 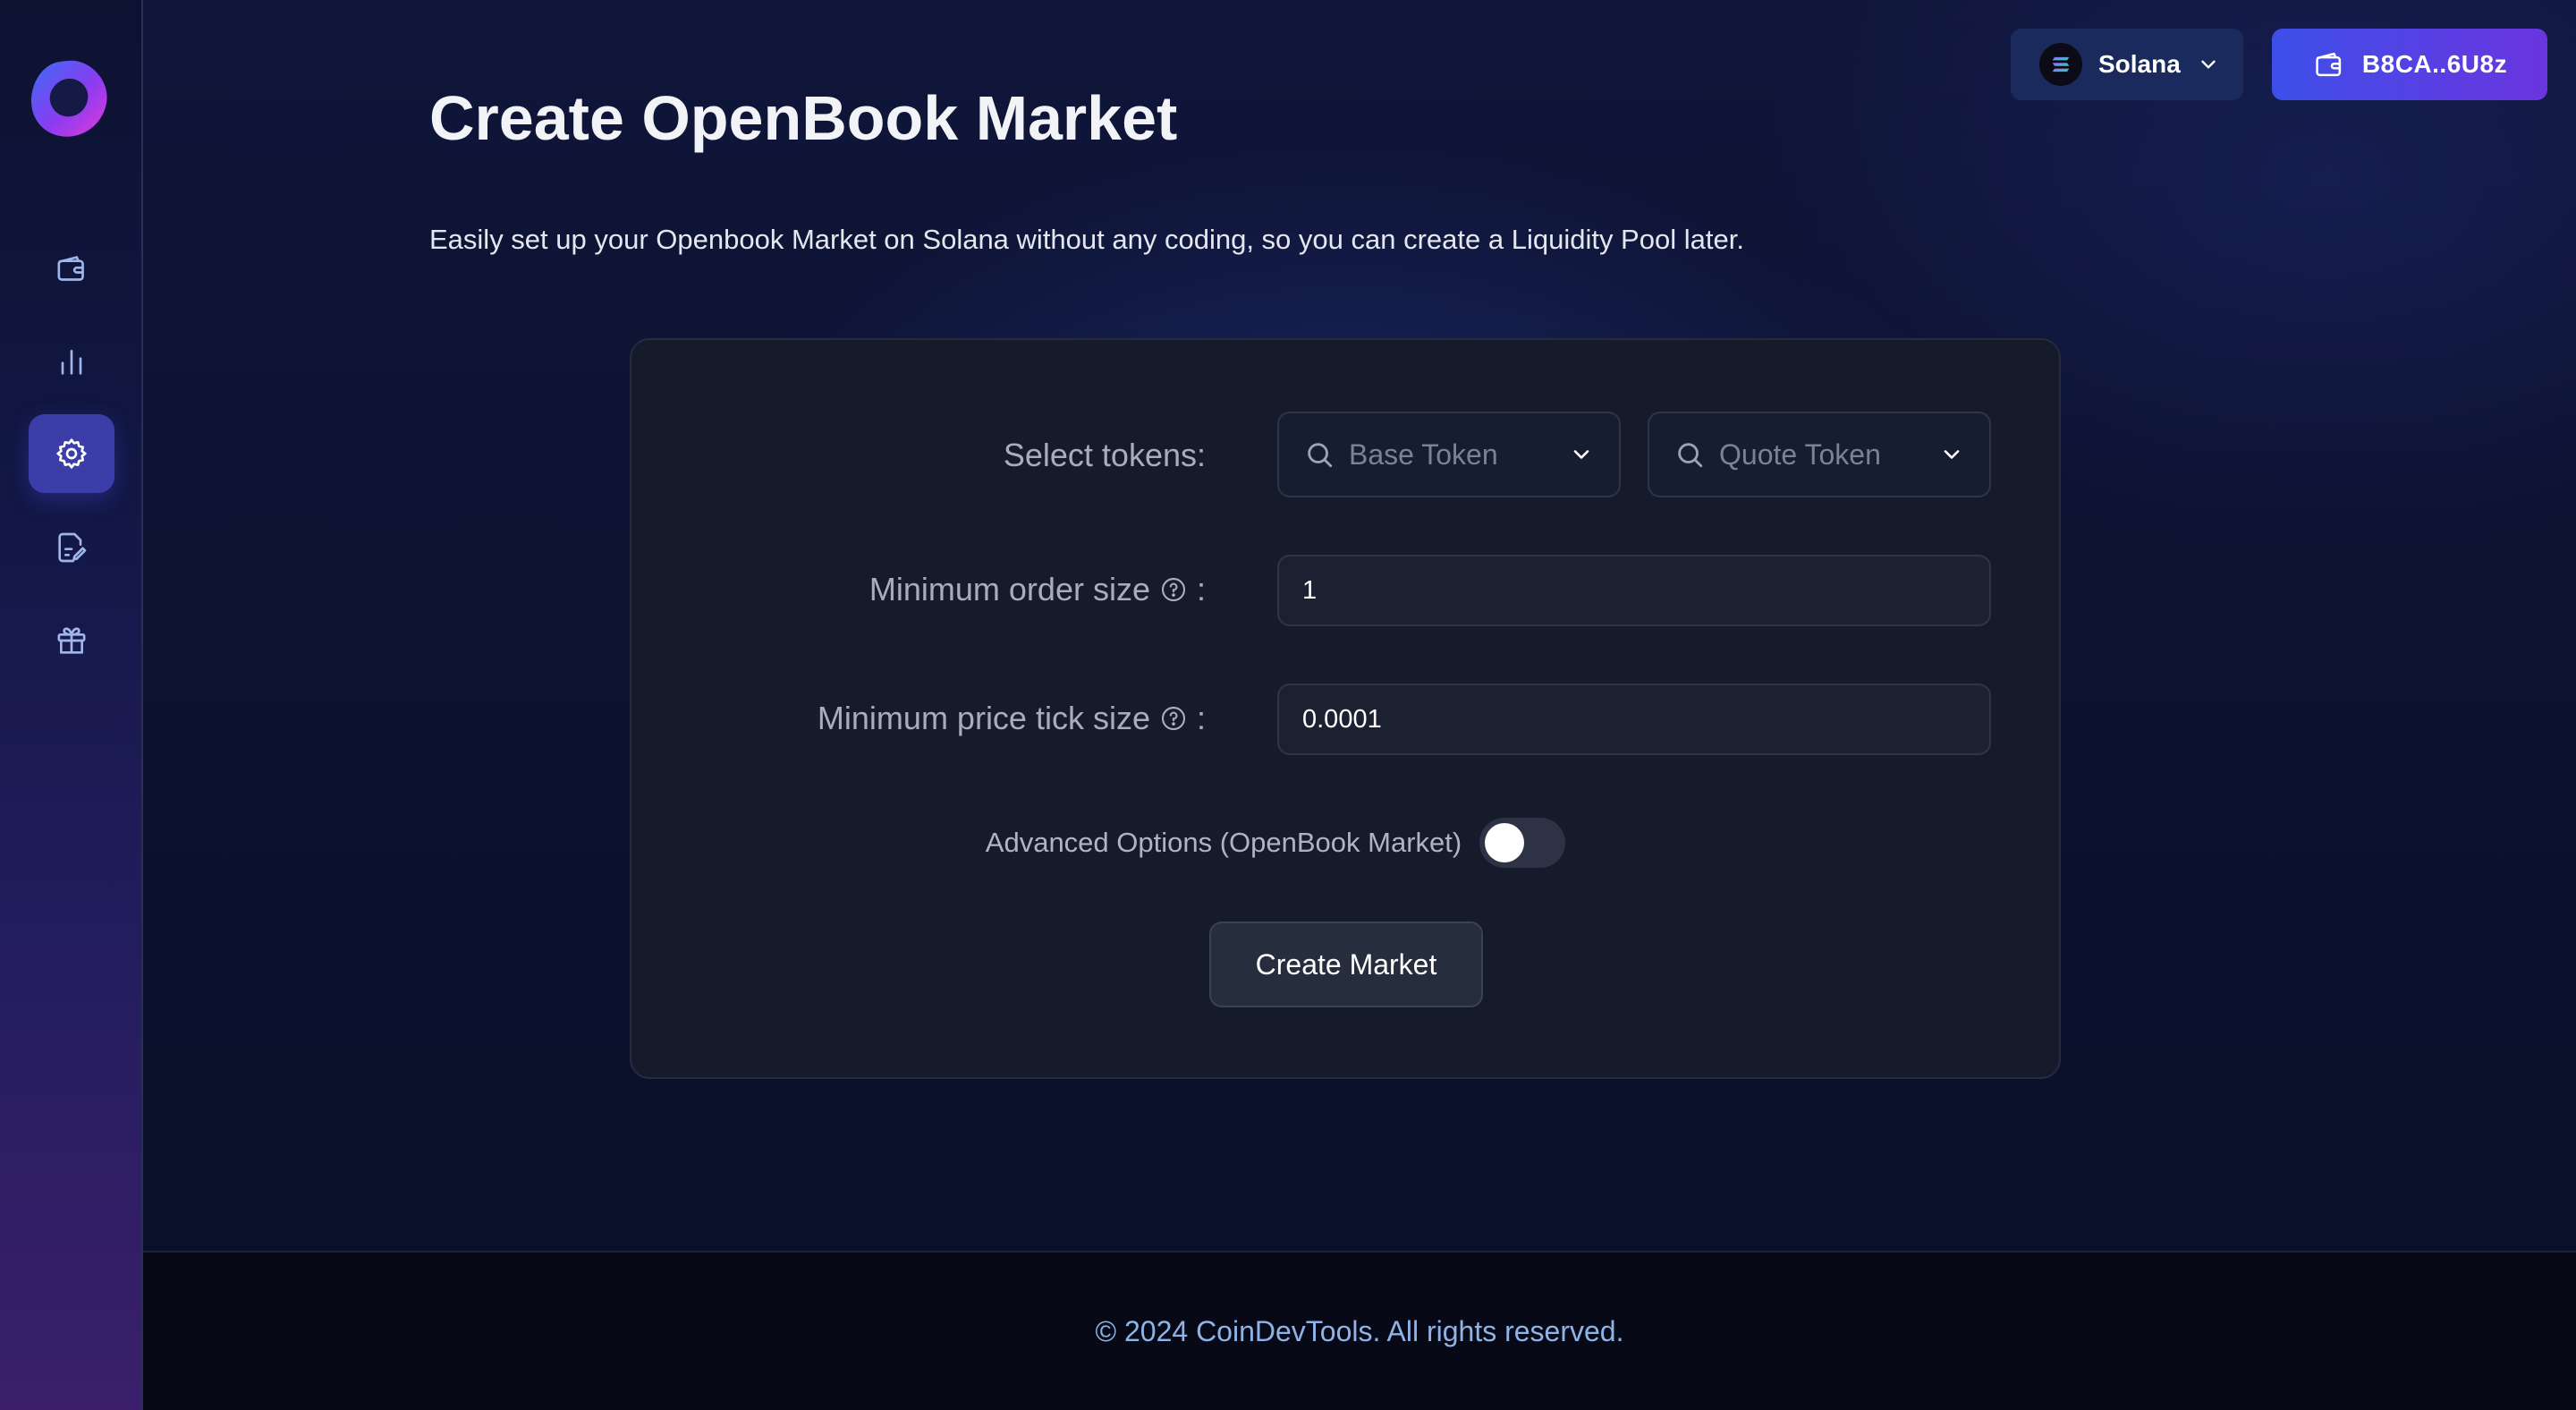 I want to click on gift-icon, so click(x=71, y=640).